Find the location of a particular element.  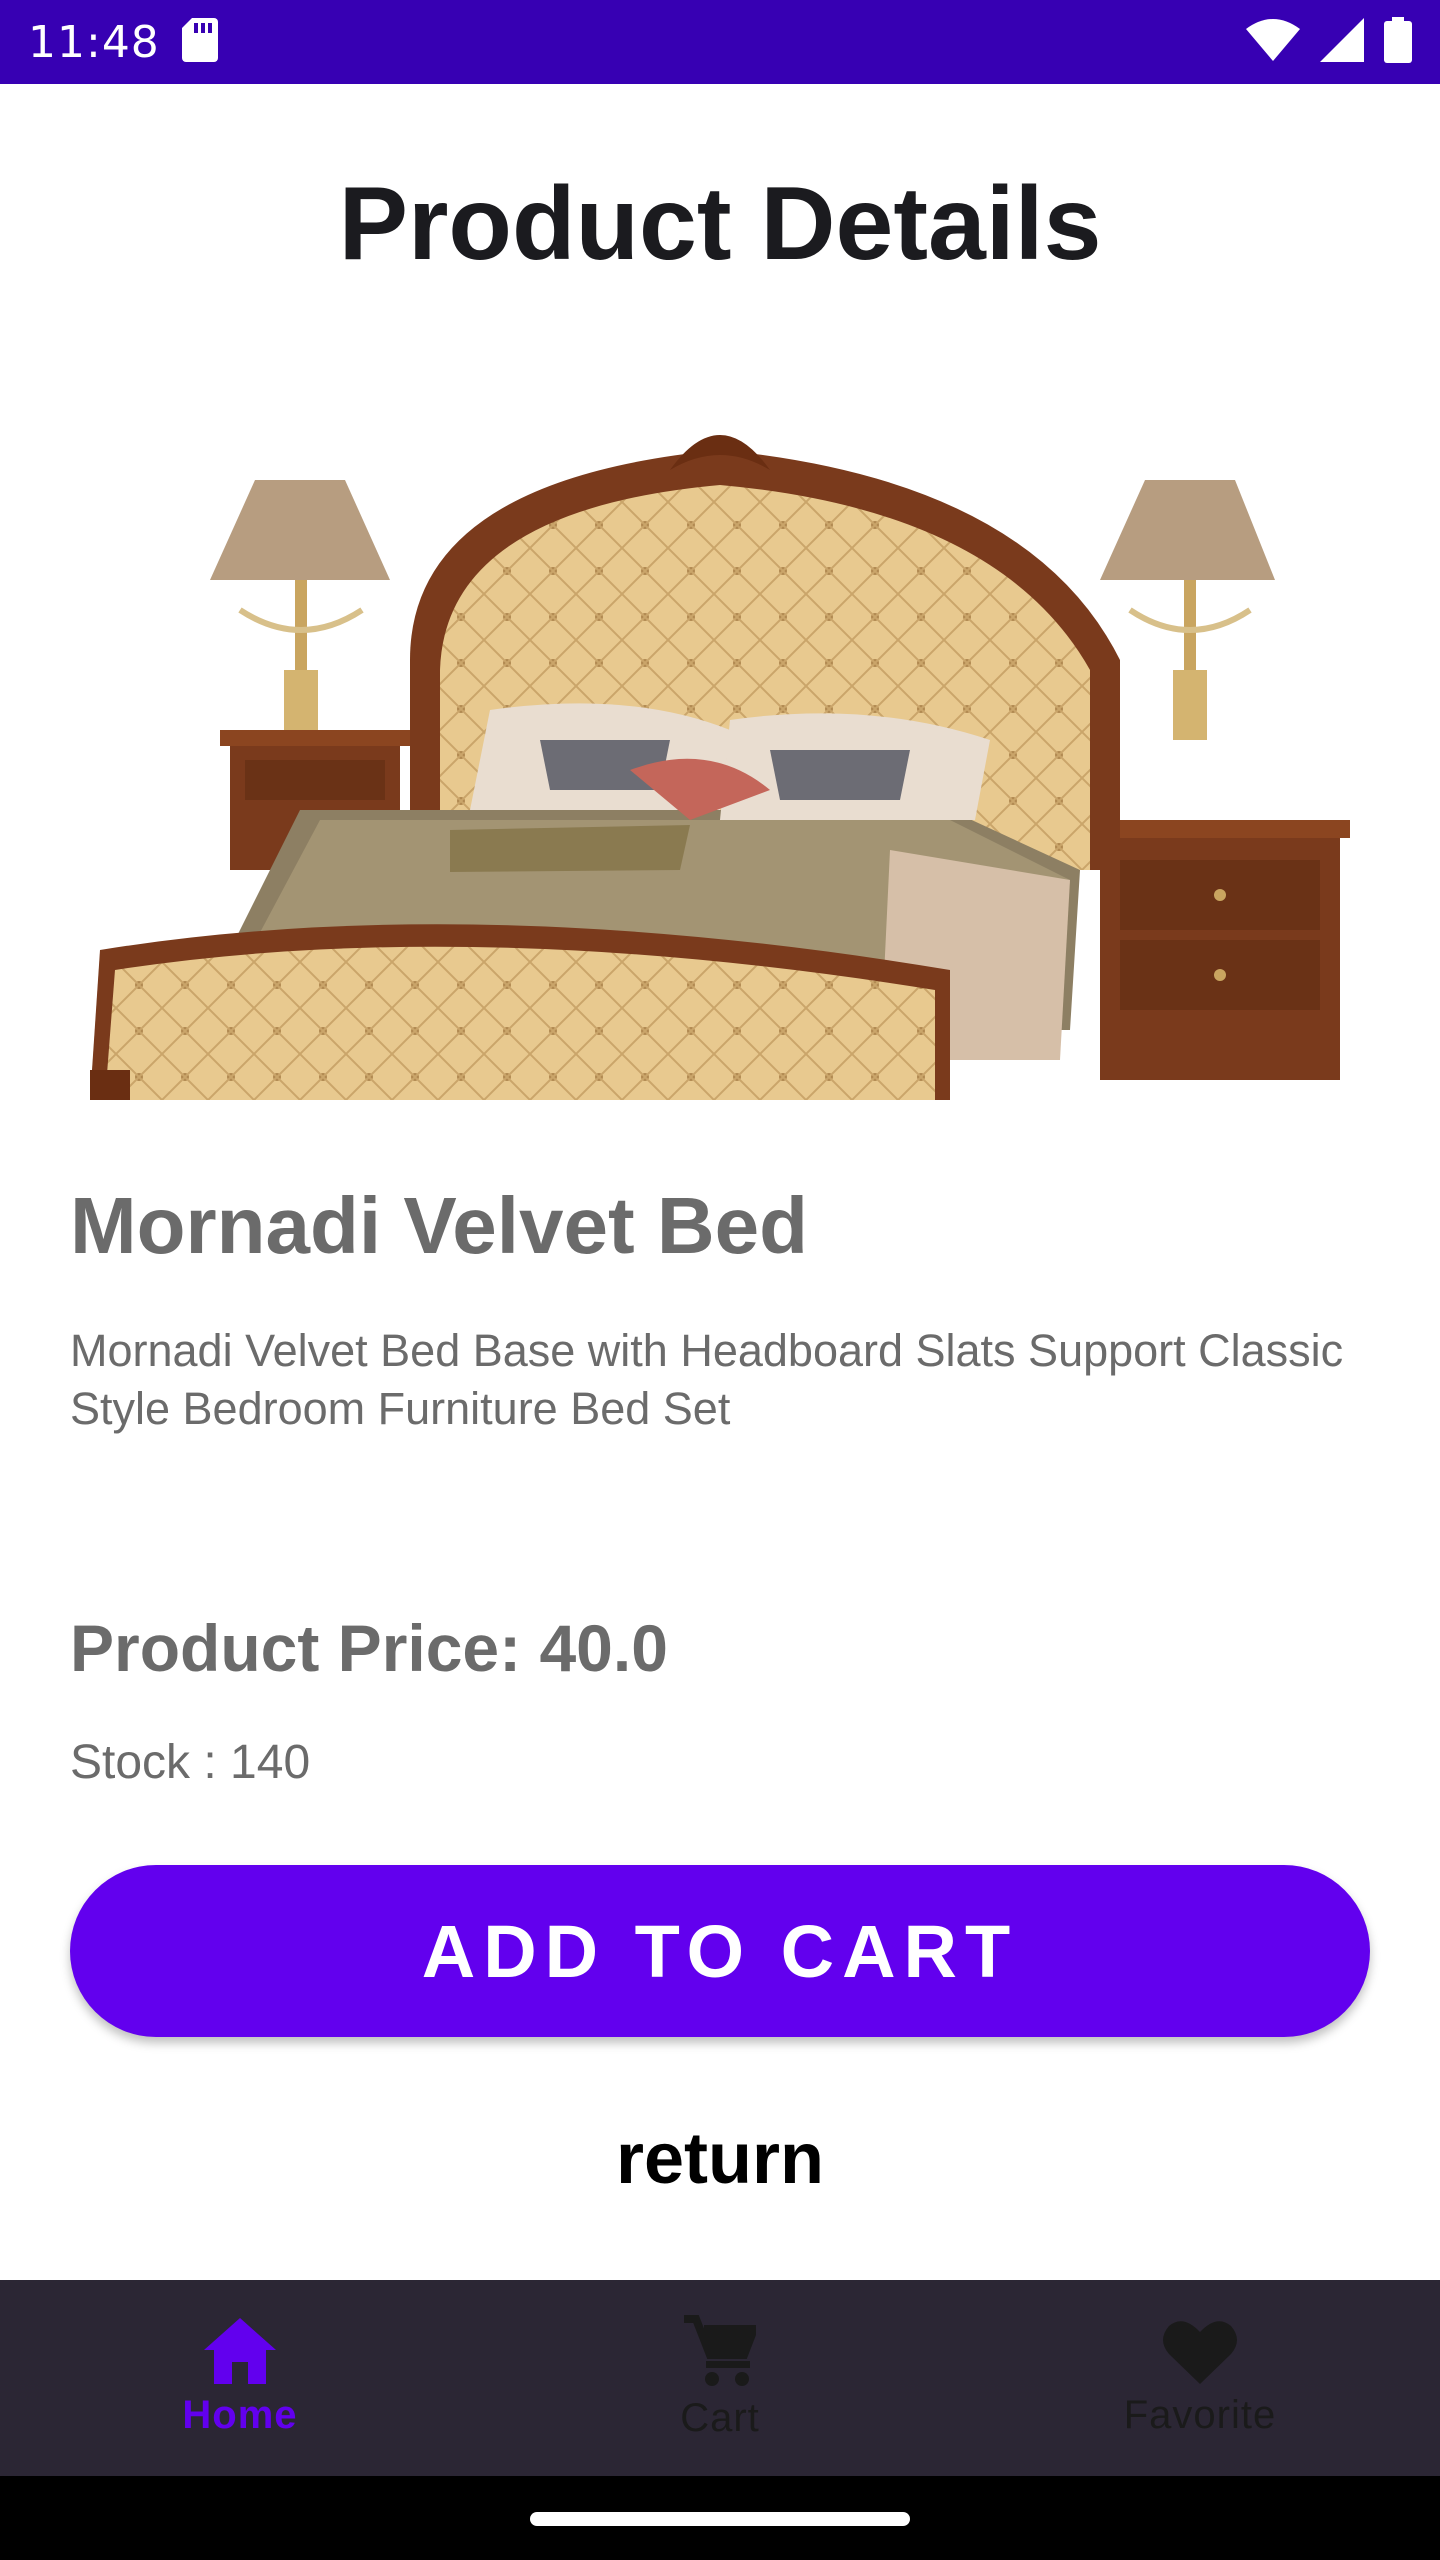

bottom-navigation: Home Cart Favorite is located at coordinates (720, 2378).